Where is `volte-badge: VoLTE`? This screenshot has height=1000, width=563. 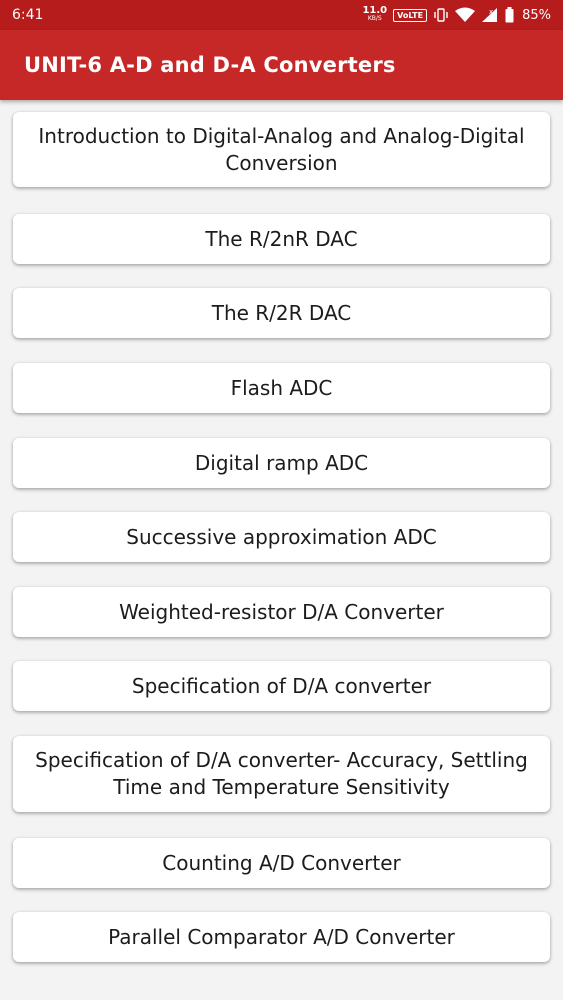 volte-badge: VoLTE is located at coordinates (410, 15).